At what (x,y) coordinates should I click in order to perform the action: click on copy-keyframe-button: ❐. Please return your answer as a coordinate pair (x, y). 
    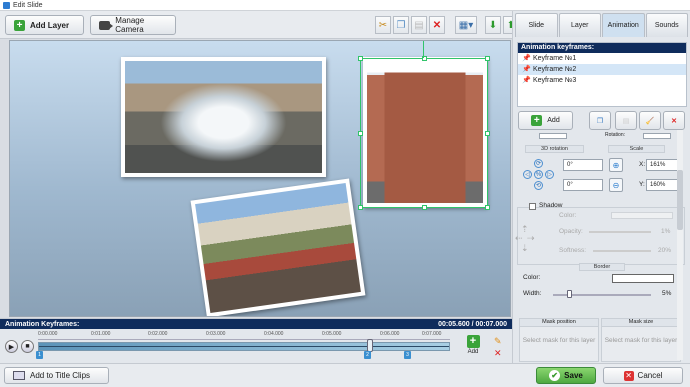
    Looking at the image, I should click on (600, 120).